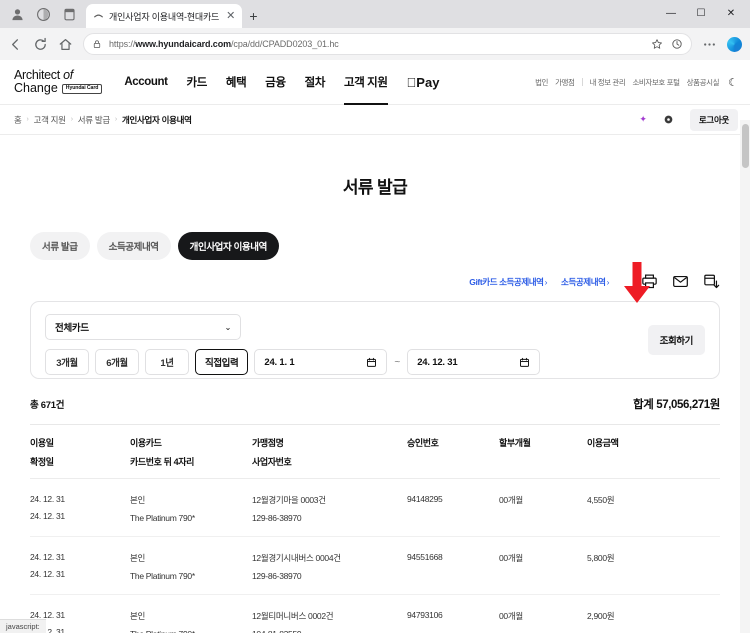 The width and height of the screenshot is (750, 633). What do you see at coordinates (731, 14) in the screenshot?
I see `close-window-button: ✕` at bounding box center [731, 14].